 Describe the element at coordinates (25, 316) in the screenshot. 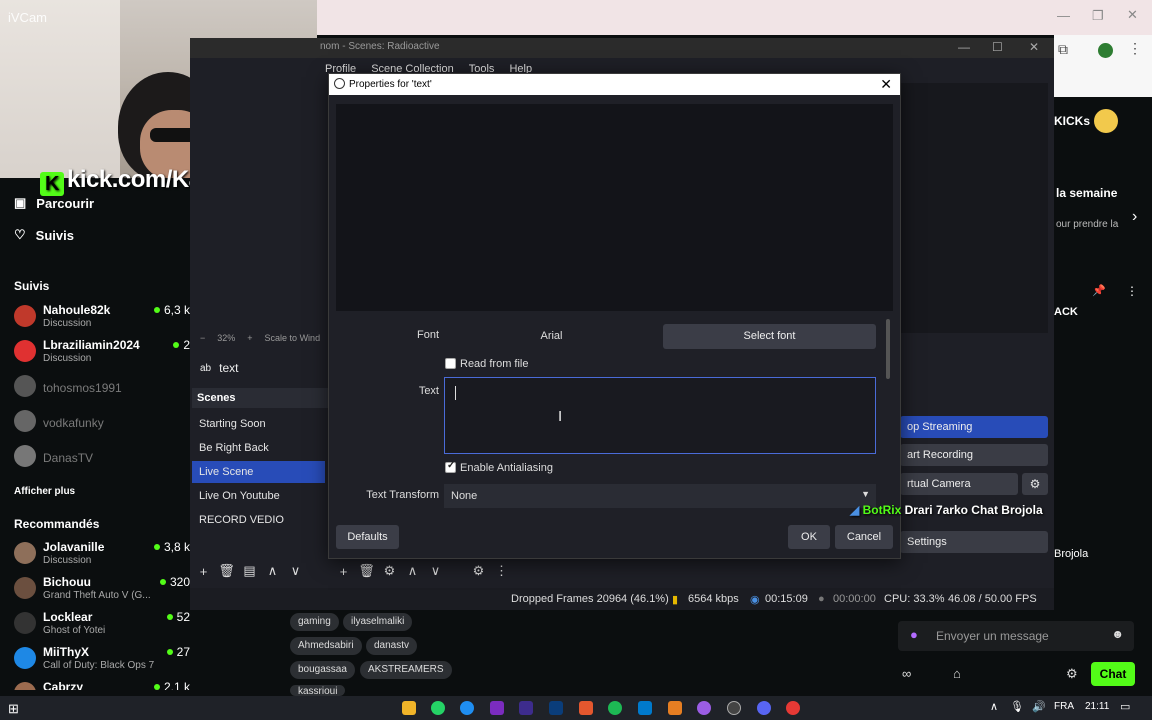

I see `avatar` at that location.